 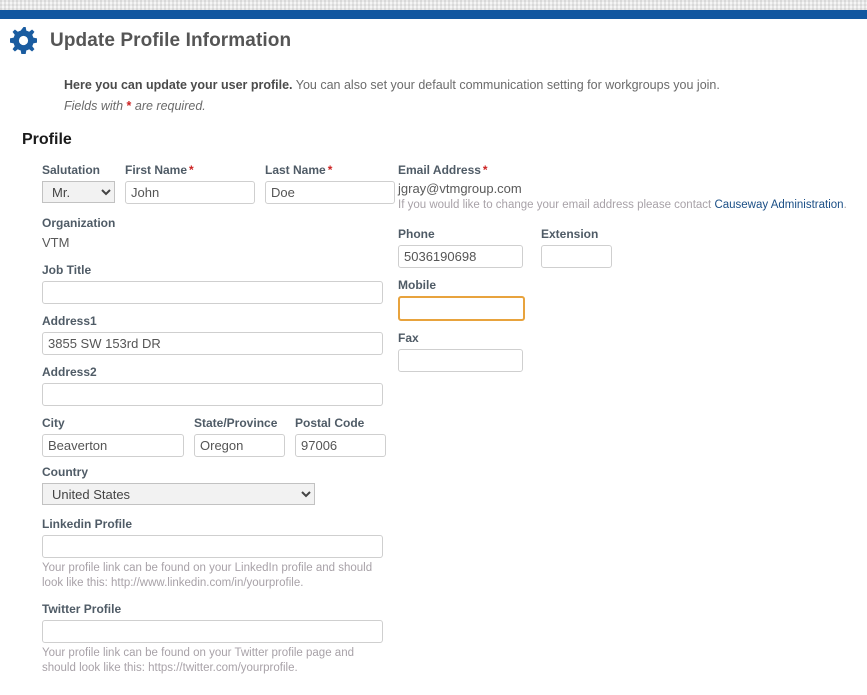 I want to click on label-last-name: Last Name *, so click(x=330, y=170).